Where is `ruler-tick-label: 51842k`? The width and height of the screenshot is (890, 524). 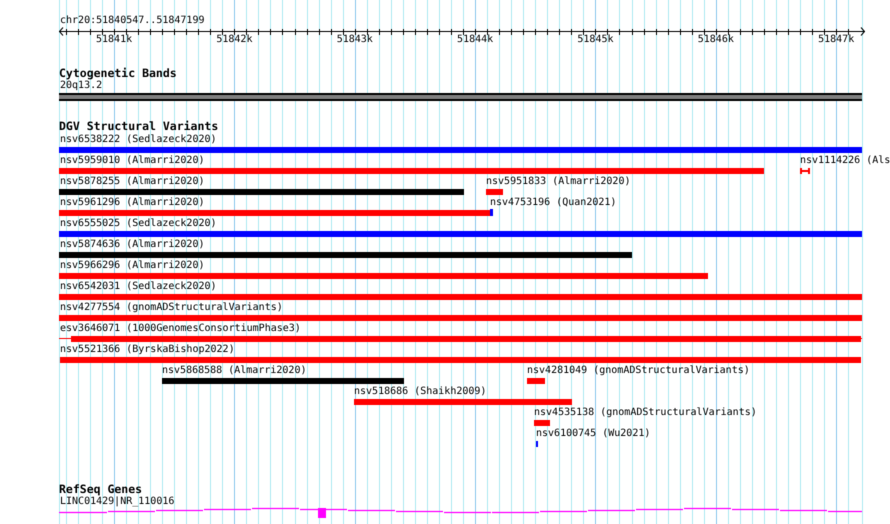 ruler-tick-label: 51842k is located at coordinates (234, 40).